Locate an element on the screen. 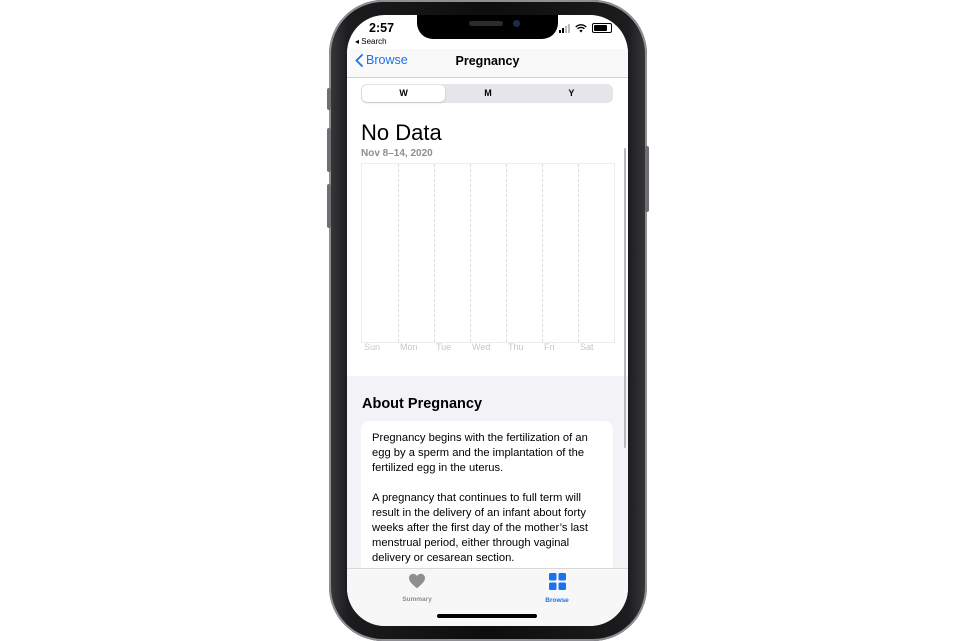  wifi-icon is located at coordinates (581, 27).